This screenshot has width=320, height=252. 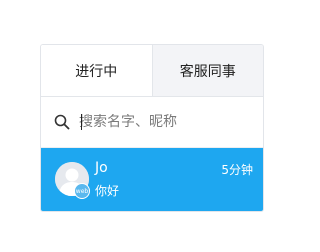 I want to click on text-caret, so click(x=81, y=122).